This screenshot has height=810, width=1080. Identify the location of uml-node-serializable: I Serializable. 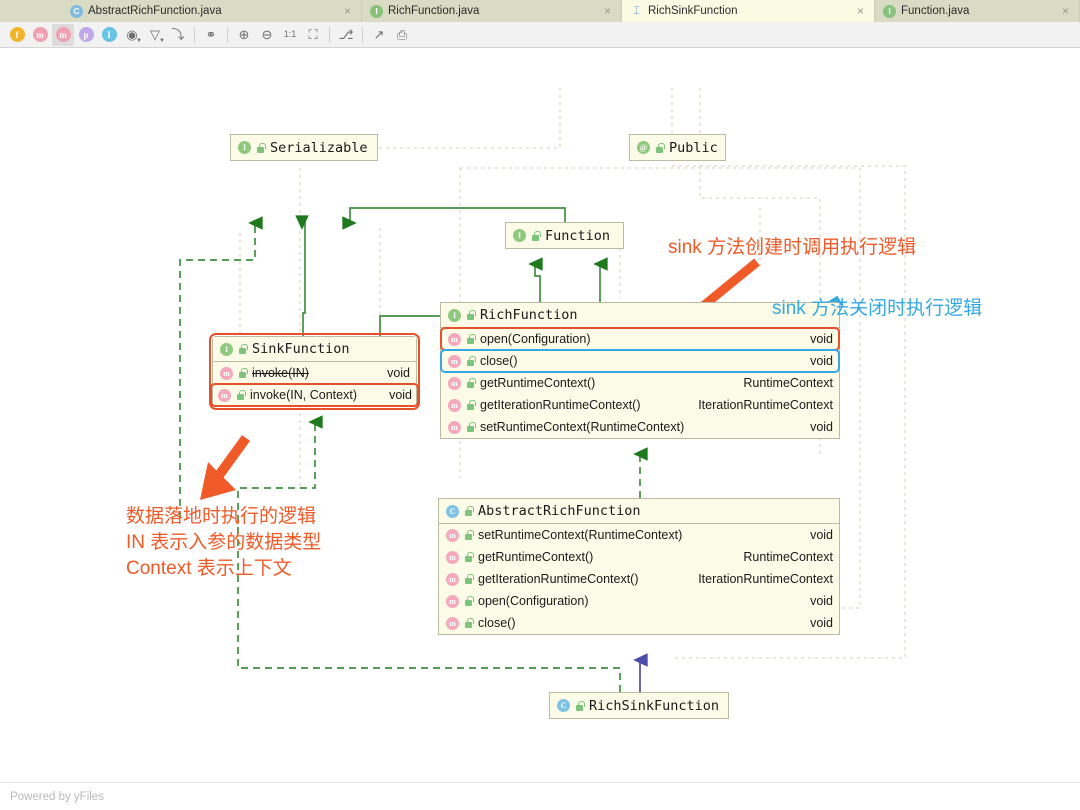
(304, 147).